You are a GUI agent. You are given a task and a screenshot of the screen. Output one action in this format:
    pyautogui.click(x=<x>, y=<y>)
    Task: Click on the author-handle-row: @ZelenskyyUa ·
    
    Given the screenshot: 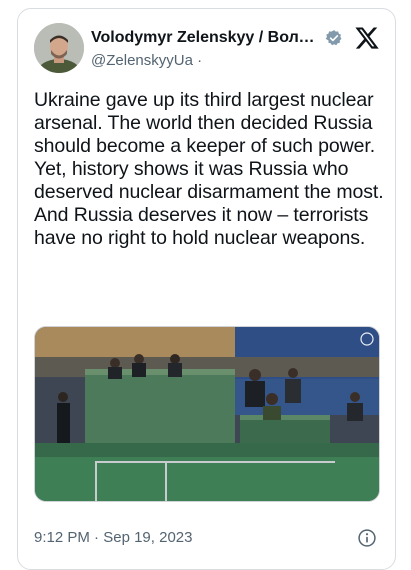 What is the action you would take?
    pyautogui.click(x=146, y=60)
    